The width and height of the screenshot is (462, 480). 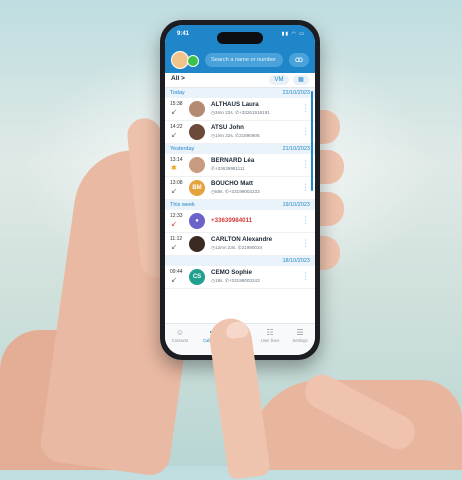 What do you see at coordinates (300, 332) in the screenshot?
I see `settings-icon: ☰` at bounding box center [300, 332].